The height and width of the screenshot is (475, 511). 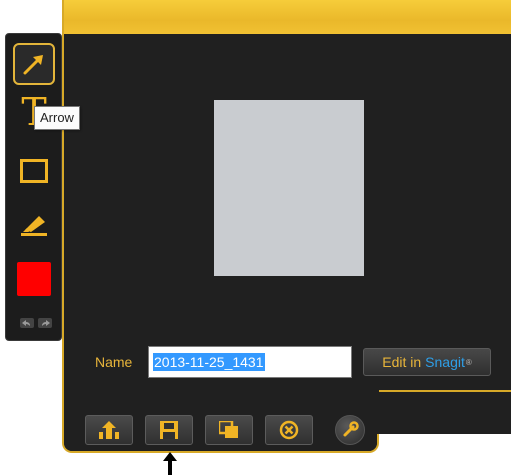 I want to click on highlighter-icon, so click(x=34, y=226).